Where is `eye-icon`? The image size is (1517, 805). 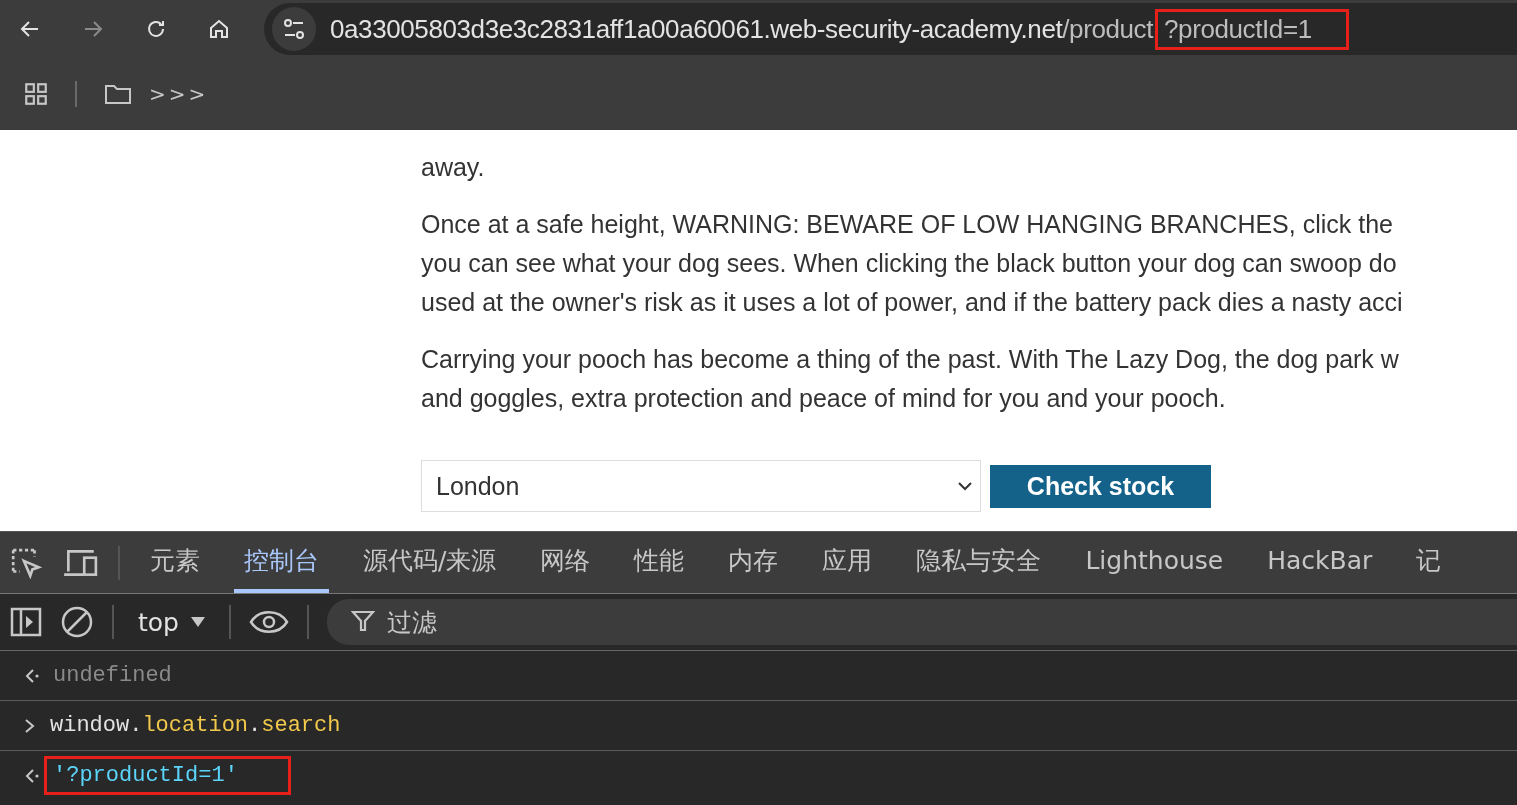 eye-icon is located at coordinates (268, 622).